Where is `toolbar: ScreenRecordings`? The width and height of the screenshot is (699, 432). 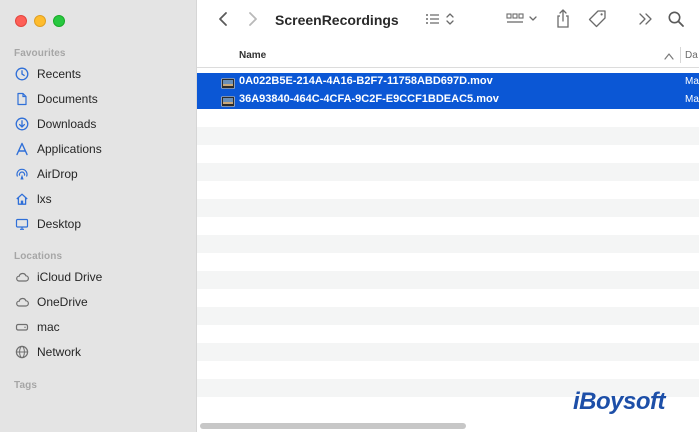 toolbar: ScreenRecordings is located at coordinates (448, 21).